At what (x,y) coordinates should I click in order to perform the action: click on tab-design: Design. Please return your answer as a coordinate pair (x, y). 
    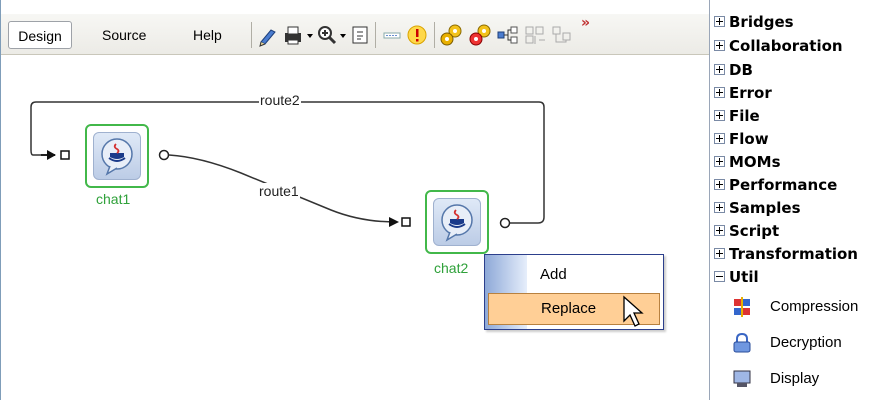
    Looking at the image, I should click on (40, 35).